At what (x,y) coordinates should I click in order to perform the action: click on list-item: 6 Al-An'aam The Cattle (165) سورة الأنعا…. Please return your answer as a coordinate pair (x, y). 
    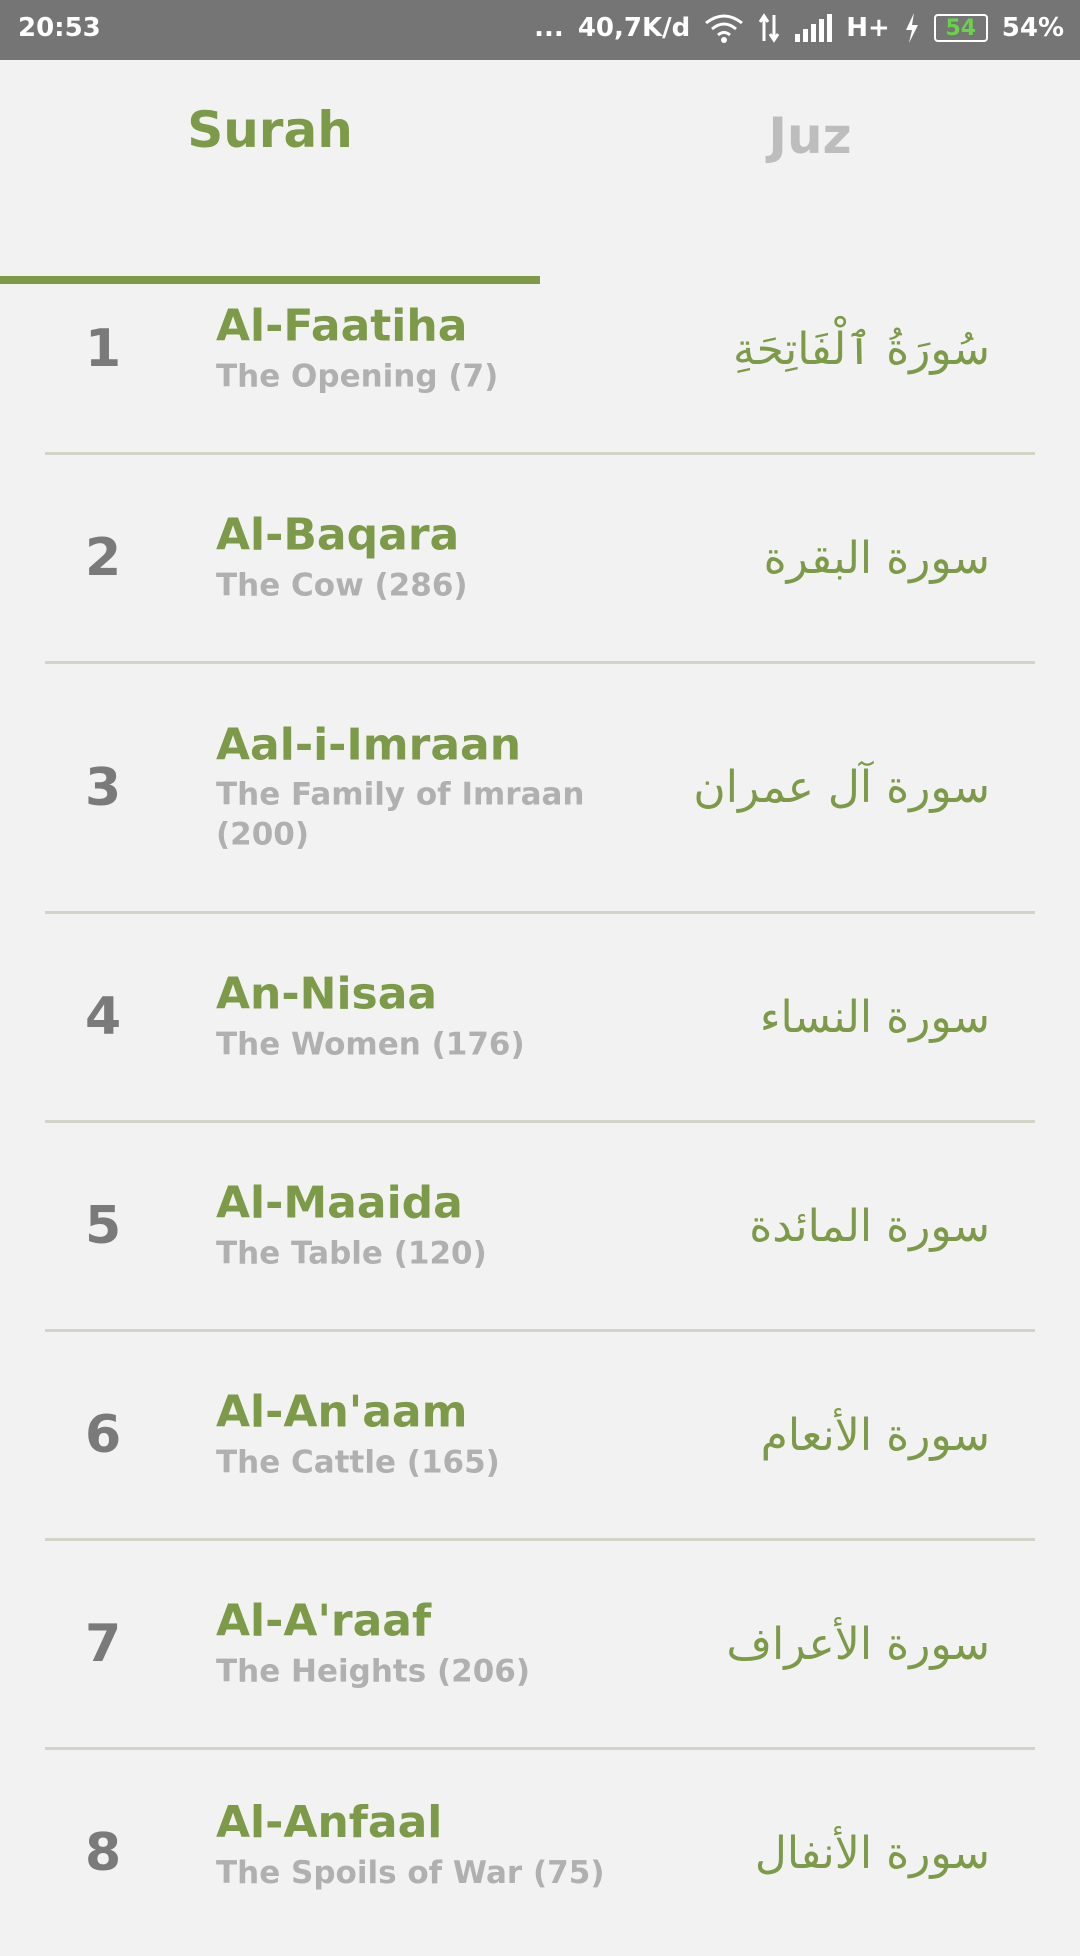
    Looking at the image, I should click on (540, 1436).